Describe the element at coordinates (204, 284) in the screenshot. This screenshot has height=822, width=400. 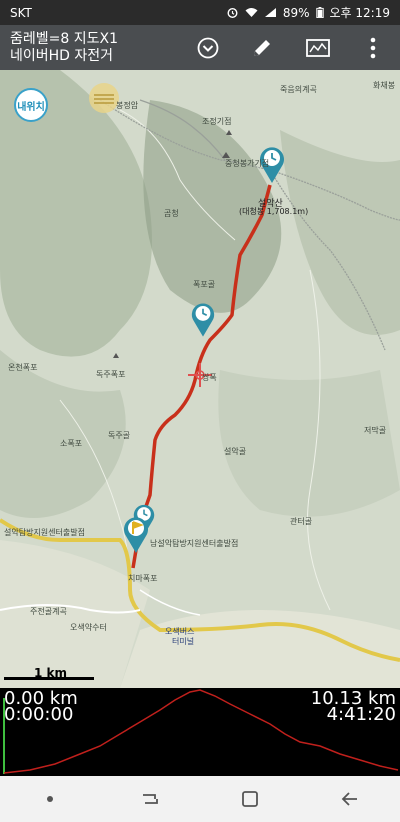
I see `map-label: 폭포골` at that location.